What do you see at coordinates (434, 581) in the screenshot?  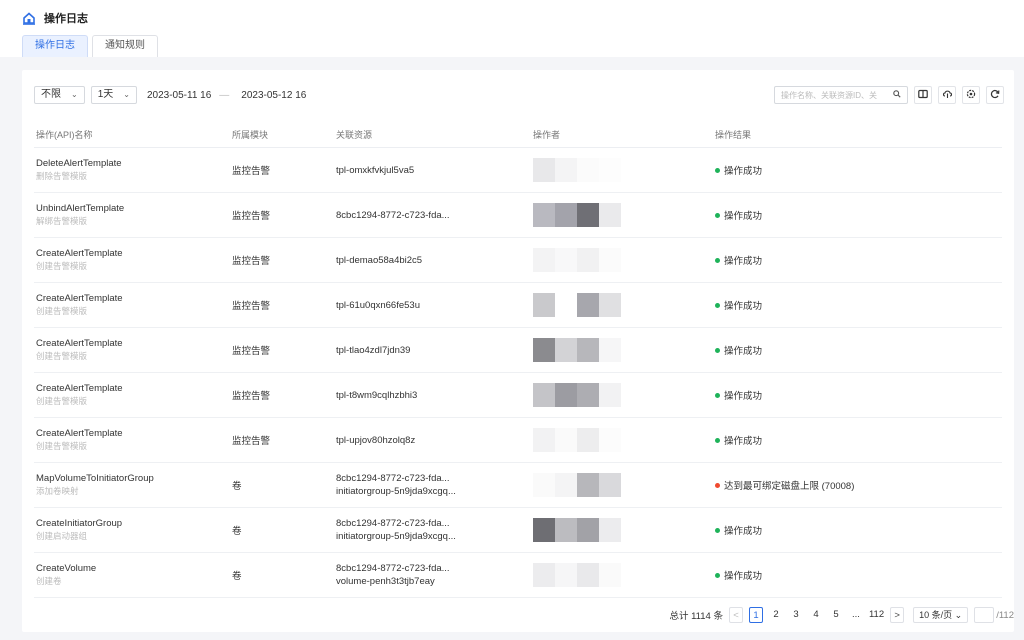 I see `resource-id-secondary: volume-penh3t3tjb7eay` at bounding box center [434, 581].